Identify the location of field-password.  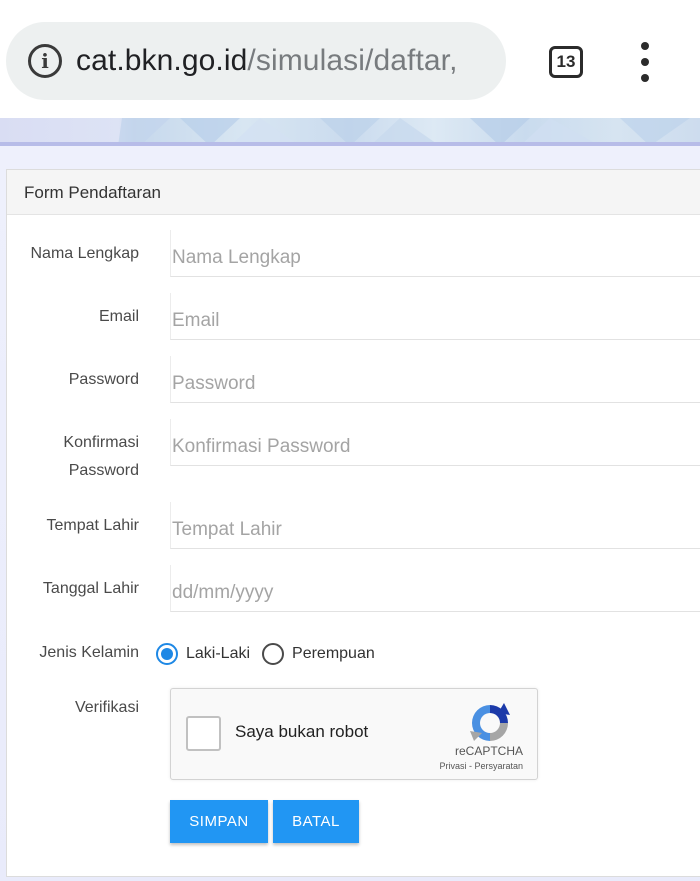
(435, 379).